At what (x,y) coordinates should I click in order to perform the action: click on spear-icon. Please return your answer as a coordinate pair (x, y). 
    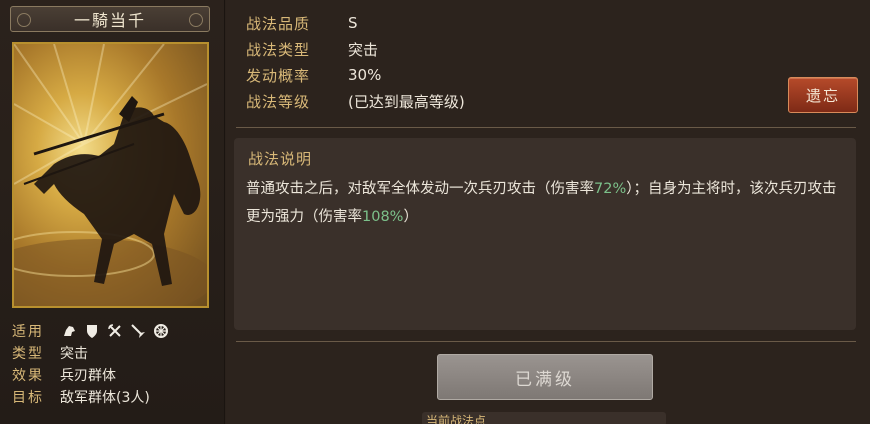
    Looking at the image, I should click on (137, 331).